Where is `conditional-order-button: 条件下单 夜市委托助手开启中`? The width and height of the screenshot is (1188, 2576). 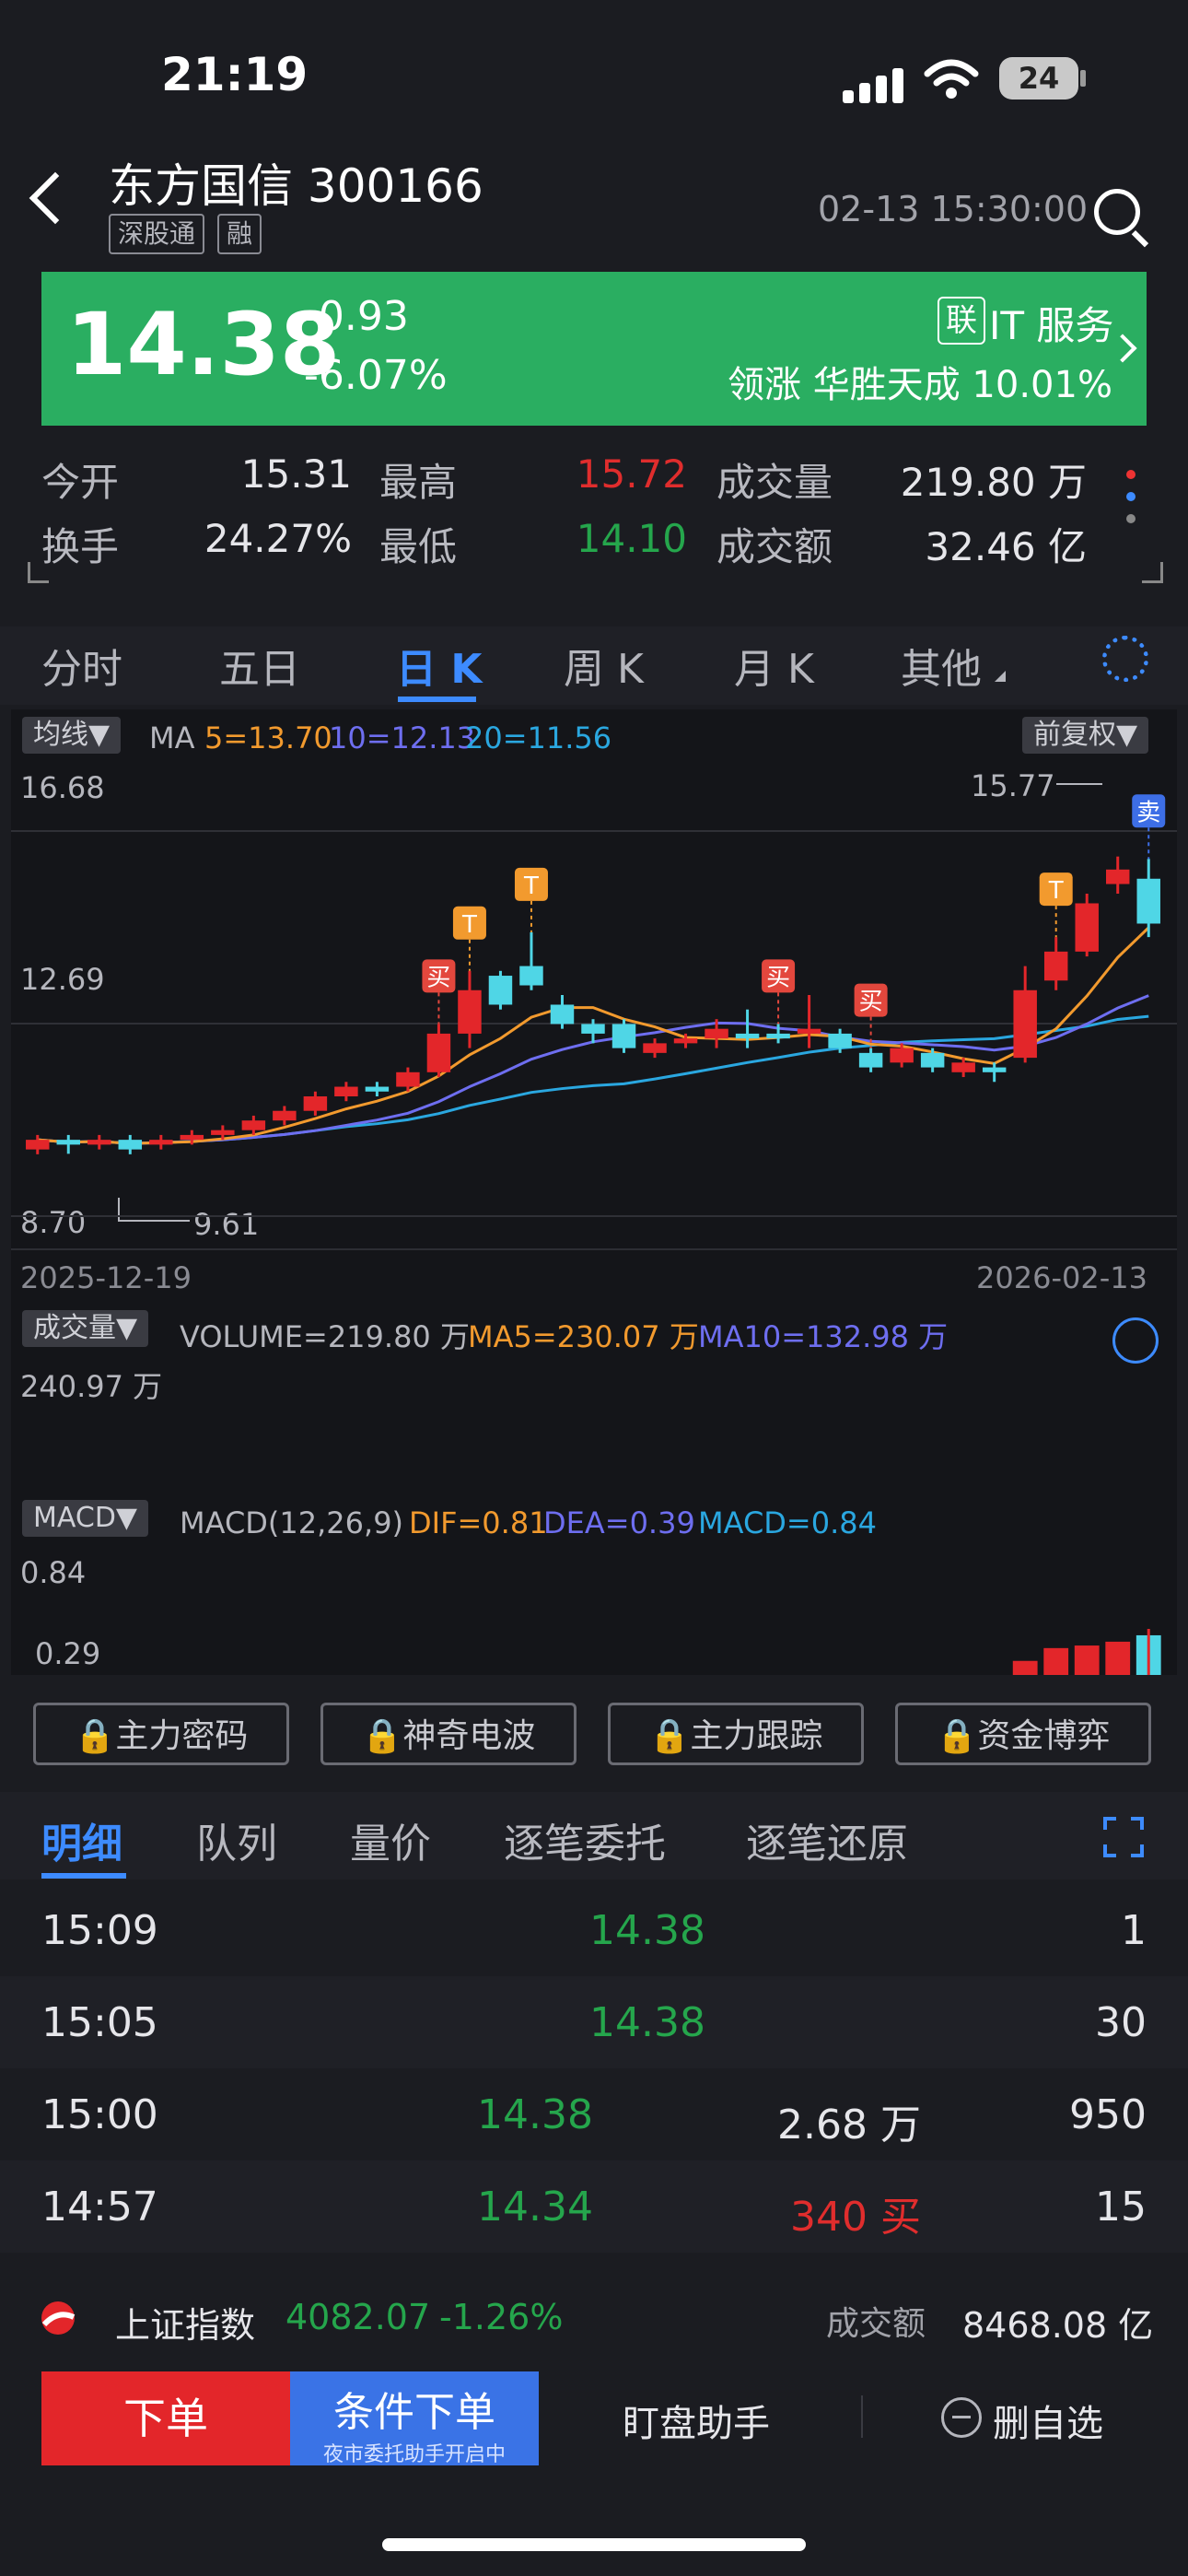
conditional-order-button: 条件下单 夜市委托助手开启中 is located at coordinates (414, 2418).